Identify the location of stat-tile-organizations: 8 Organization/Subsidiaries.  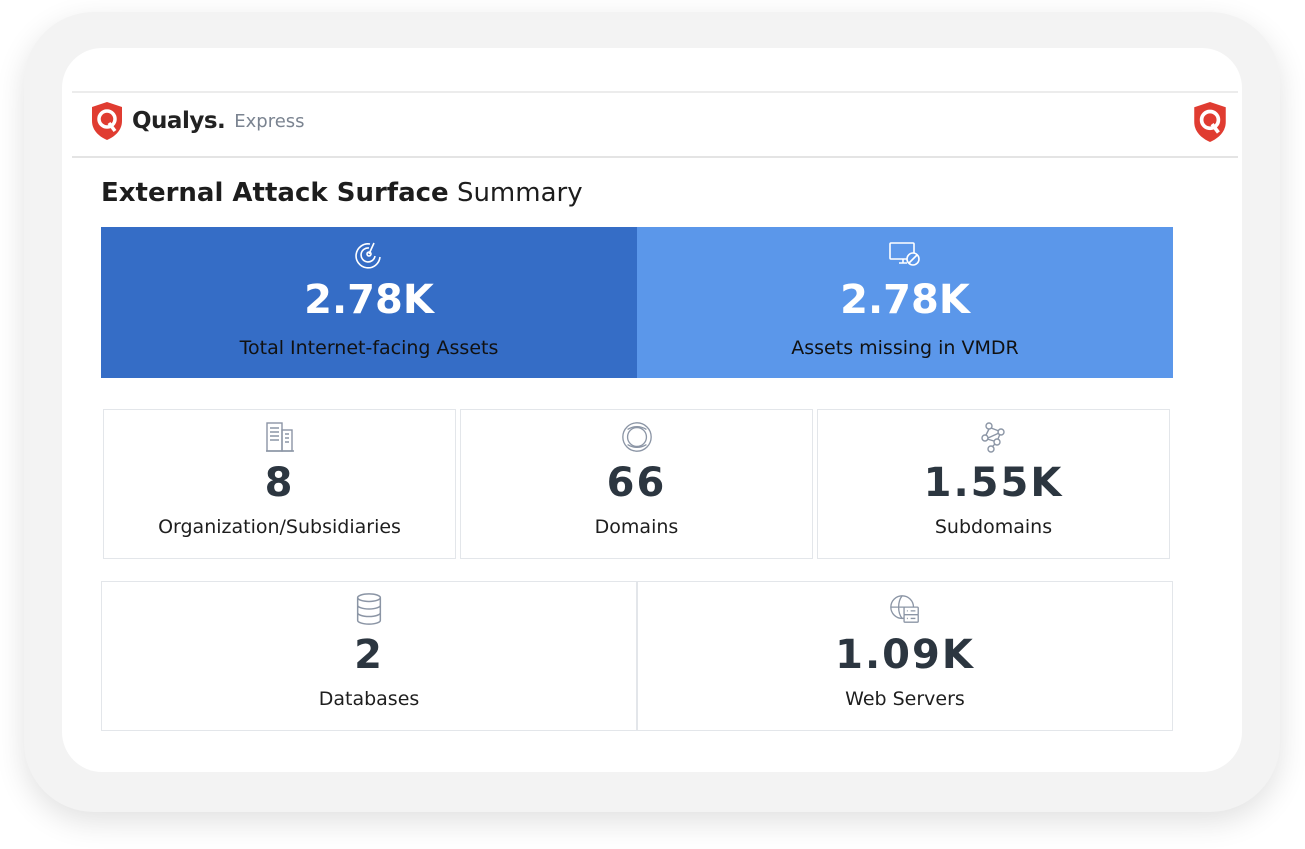
(279, 484).